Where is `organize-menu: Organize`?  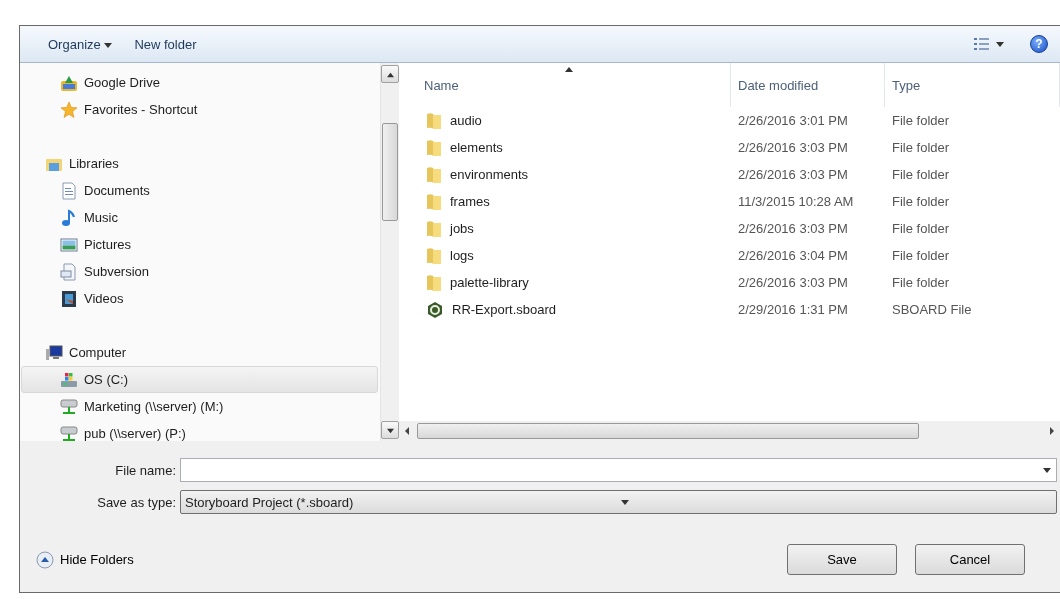 organize-menu: Organize is located at coordinates (80, 44).